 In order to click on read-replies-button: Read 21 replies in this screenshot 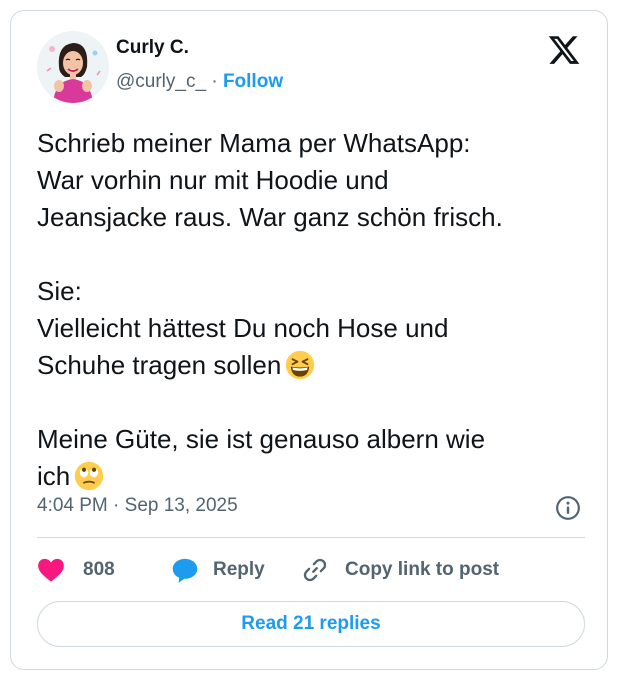, I will do `click(311, 624)`.